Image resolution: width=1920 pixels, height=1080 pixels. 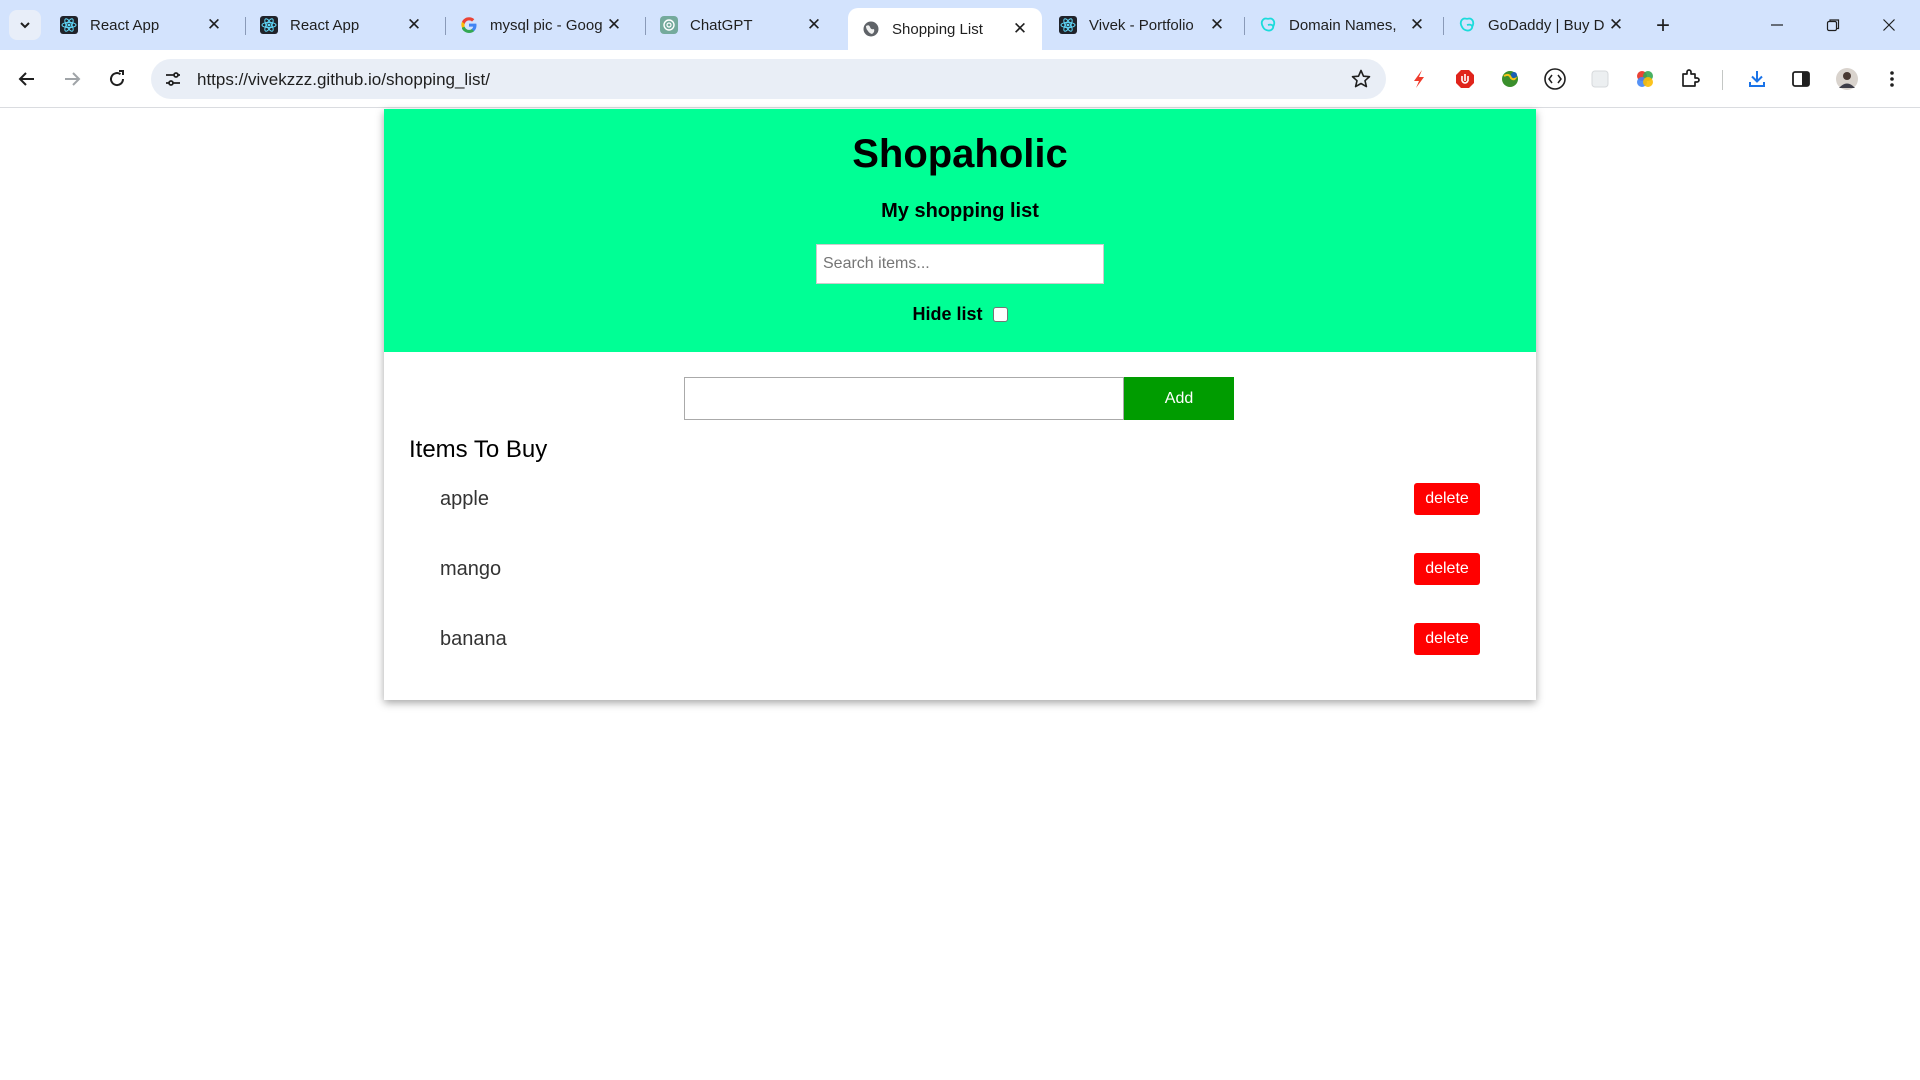 What do you see at coordinates (960, 570) in the screenshot?
I see `list-item: mango delete` at bounding box center [960, 570].